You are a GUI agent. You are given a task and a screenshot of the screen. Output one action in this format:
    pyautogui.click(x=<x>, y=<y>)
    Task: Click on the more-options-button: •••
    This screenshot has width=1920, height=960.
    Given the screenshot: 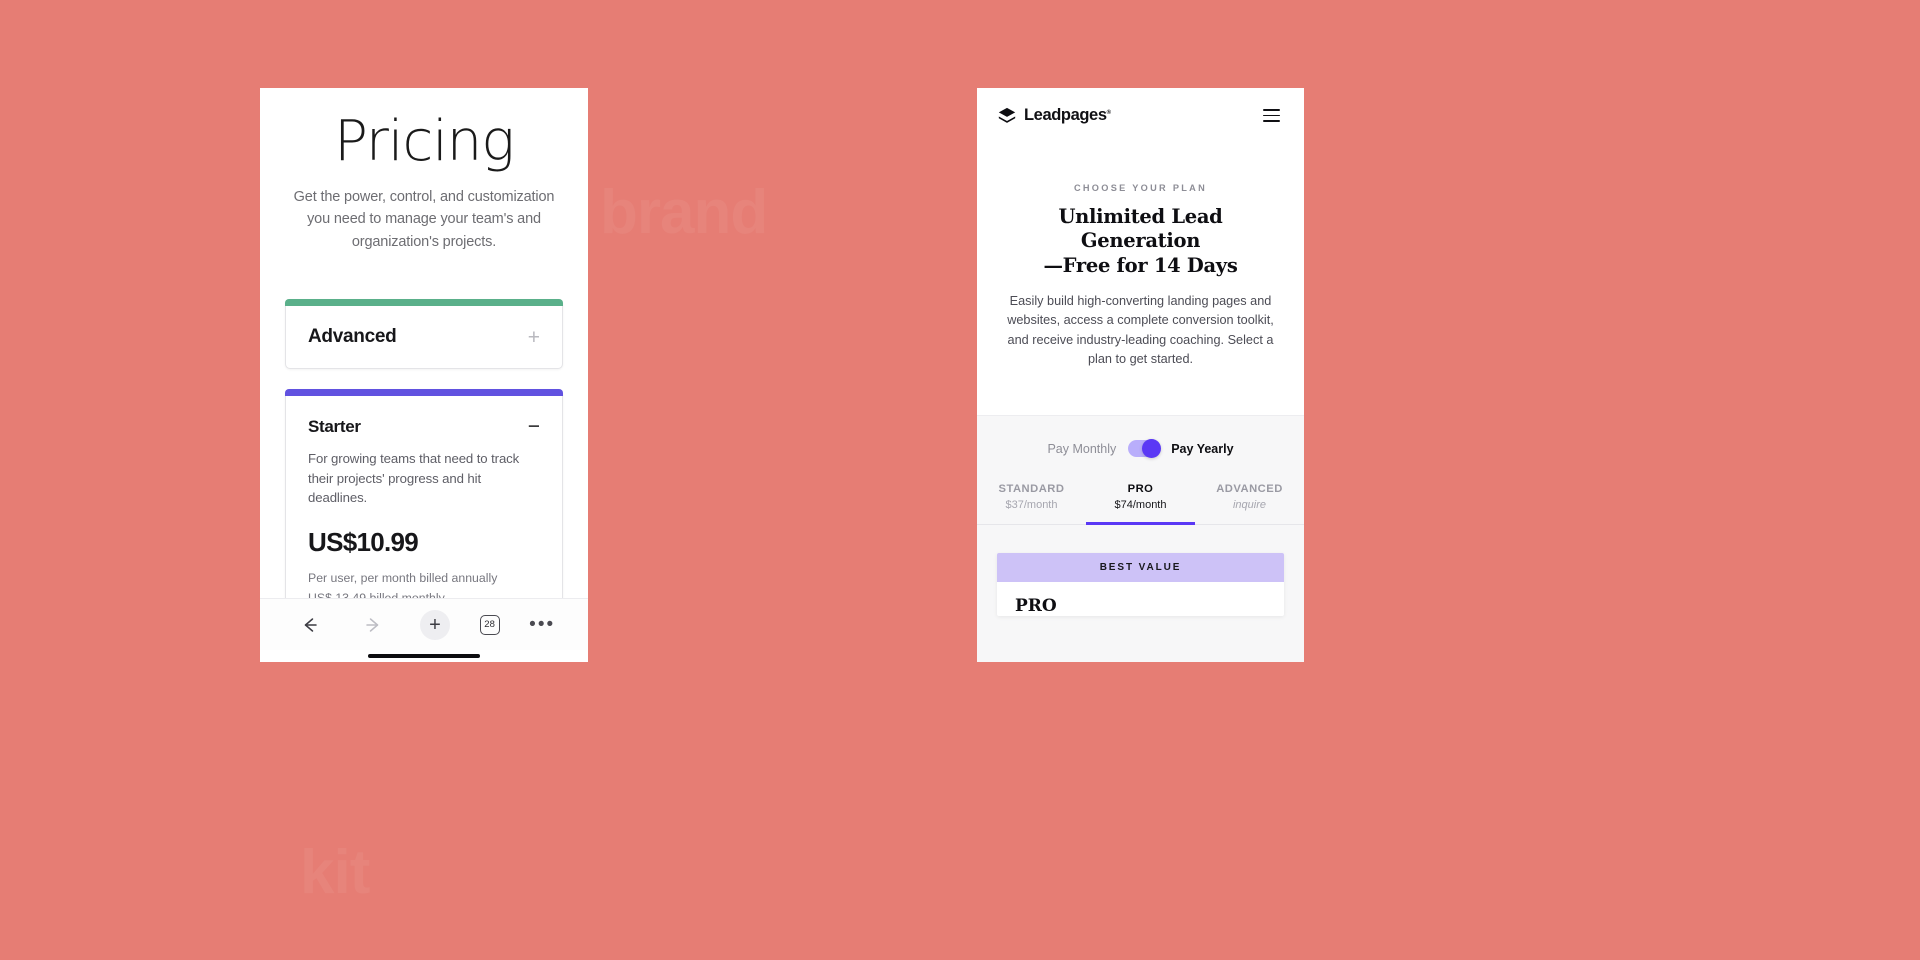 What is the action you would take?
    pyautogui.click(x=542, y=624)
    